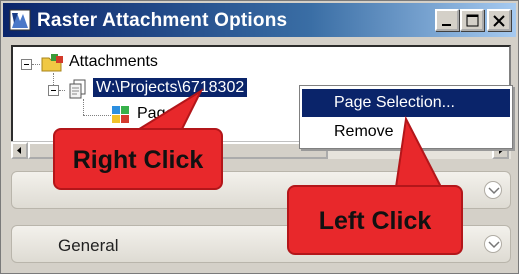 This screenshot has height=275, width=519. I want to click on callout-text: Left Click, so click(375, 221).